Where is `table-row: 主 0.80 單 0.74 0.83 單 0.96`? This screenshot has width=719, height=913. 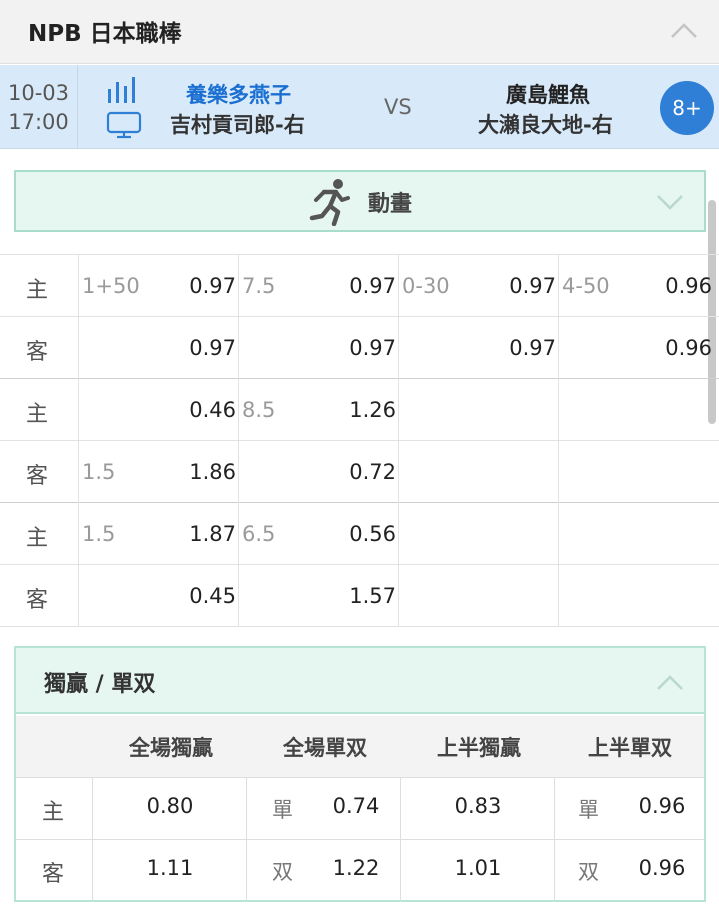 table-row: 主 0.80 單 0.74 0.83 單 0.96 is located at coordinates (360, 809).